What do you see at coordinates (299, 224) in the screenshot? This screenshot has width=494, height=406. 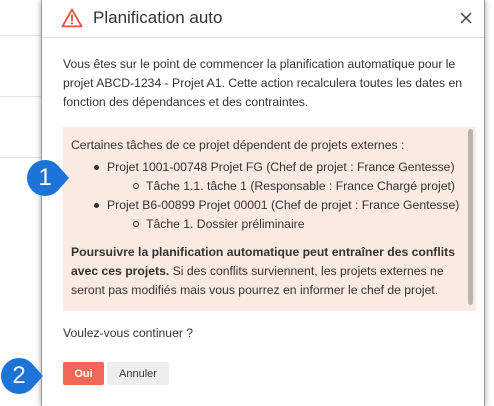 I see `project-task-item: Tâche 1. Dossier préliminaire` at bounding box center [299, 224].